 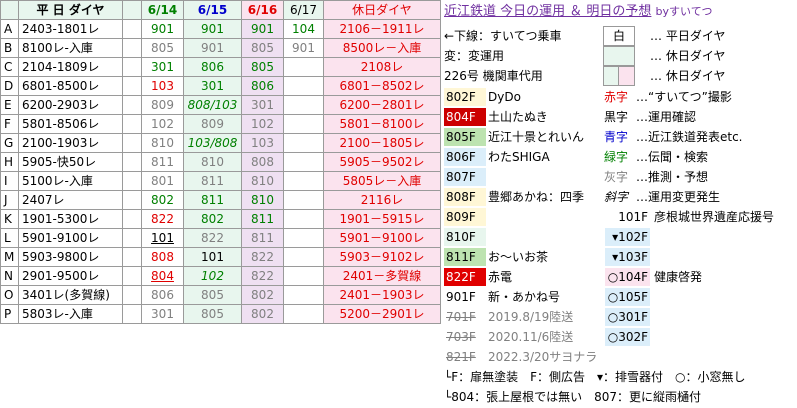 What do you see at coordinates (70, 314) in the screenshot?
I see `weekday-train: 5803レ-入庫` at bounding box center [70, 314].